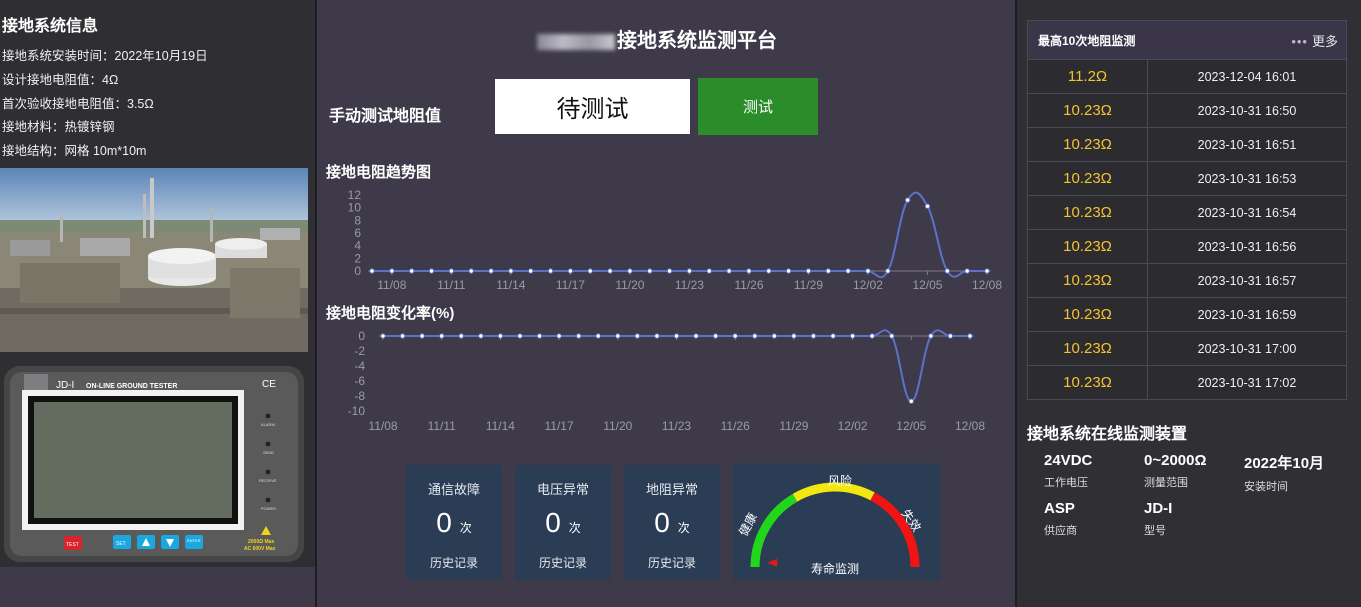 This screenshot has width=1361, height=607. Describe the element at coordinates (355, 195) in the screenshot. I see `y-tick-label: 12` at that location.